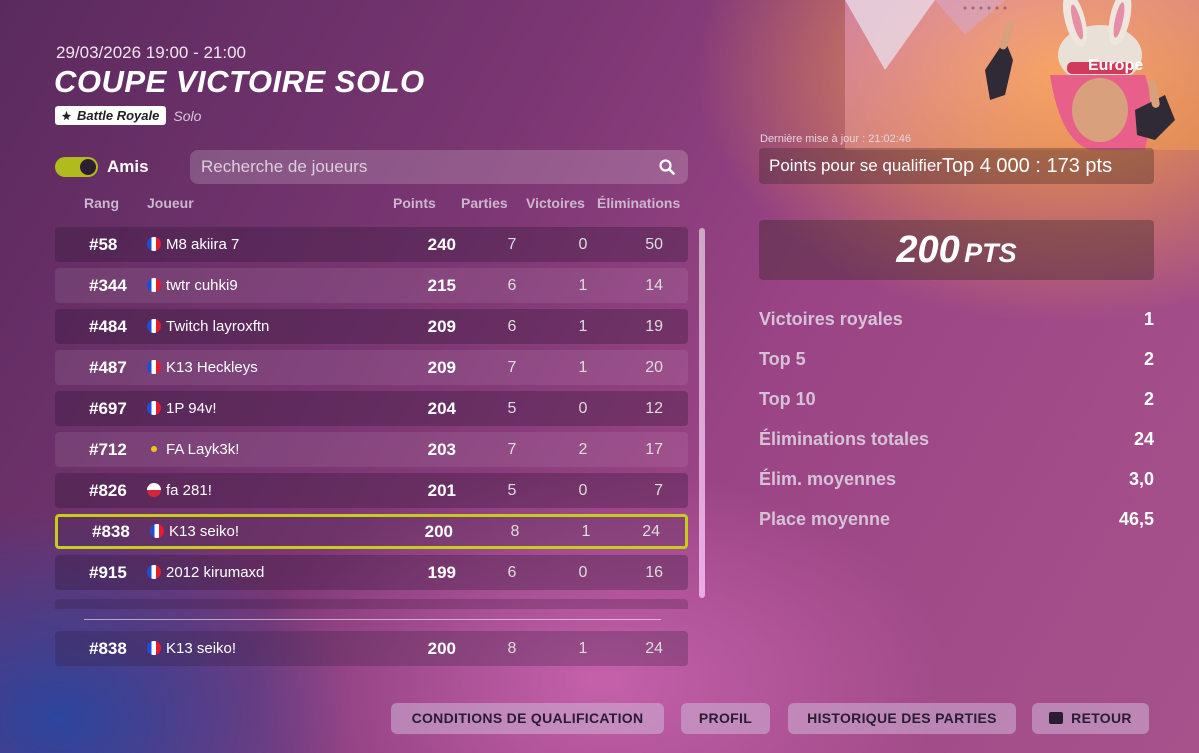 The height and width of the screenshot is (753, 1199). I want to click on row-rank: #826, so click(108, 490).